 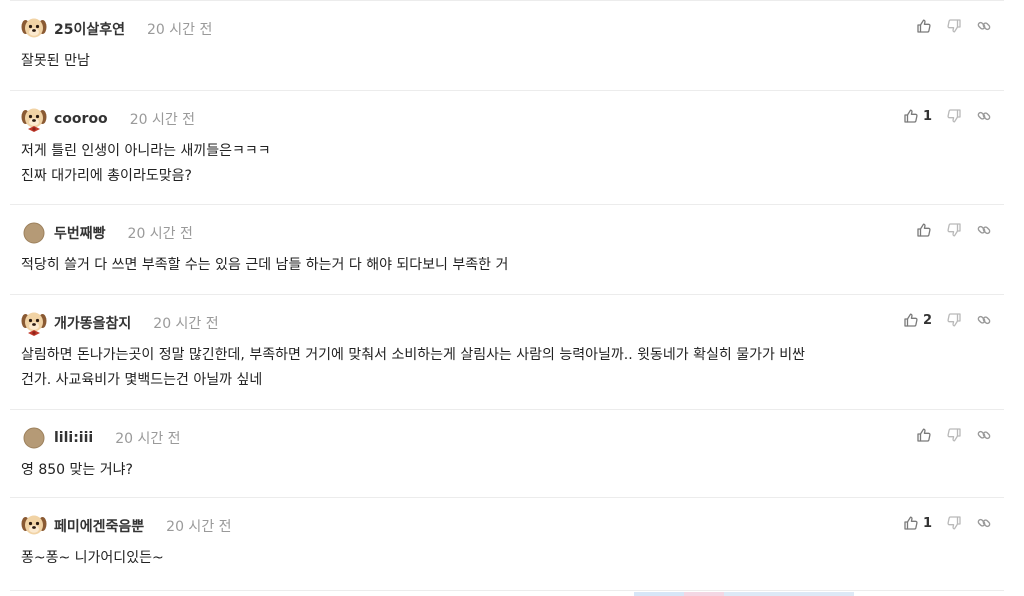 What do you see at coordinates (501, 558) in the screenshot?
I see `comment-body: 퐁~퐁~ 니가어디있든~` at bounding box center [501, 558].